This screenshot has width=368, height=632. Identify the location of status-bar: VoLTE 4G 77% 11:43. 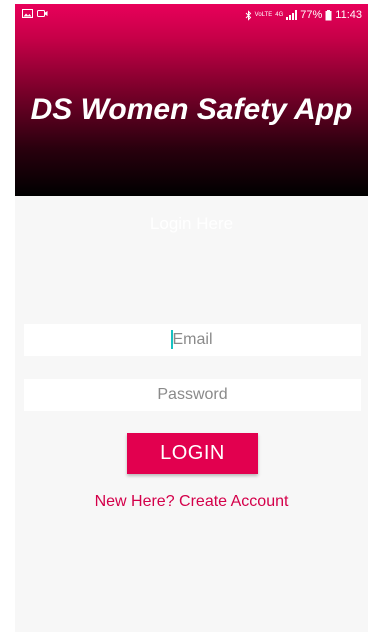
(191, 15).